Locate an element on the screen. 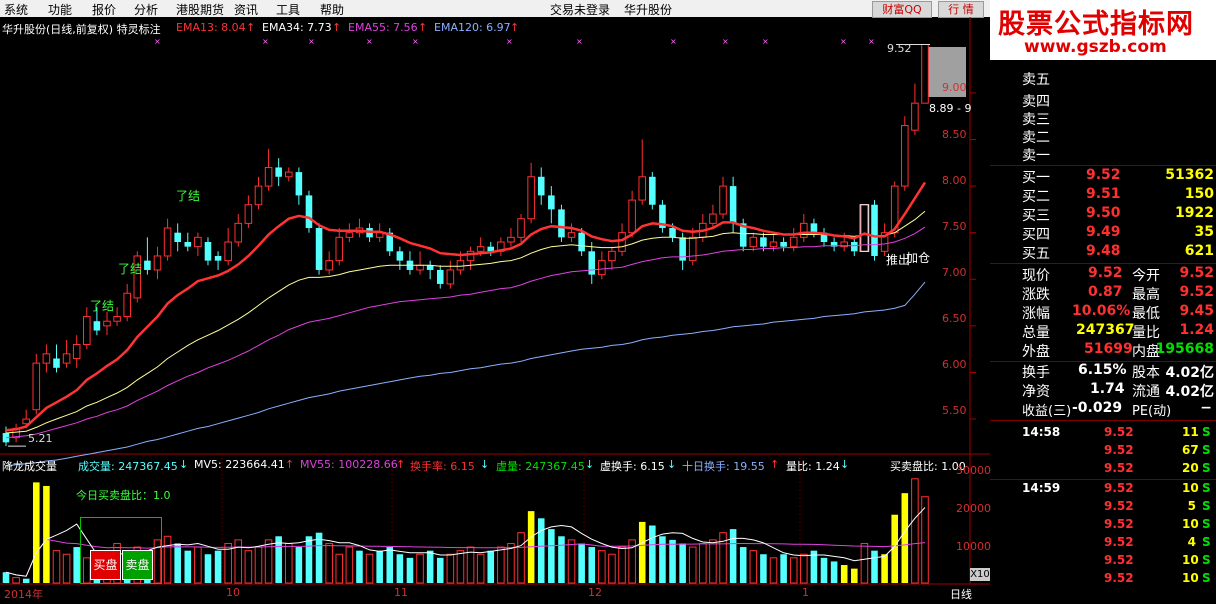 The width and height of the screenshot is (1216, 604). price-axis-label: 8.50 is located at coordinates (954, 134).